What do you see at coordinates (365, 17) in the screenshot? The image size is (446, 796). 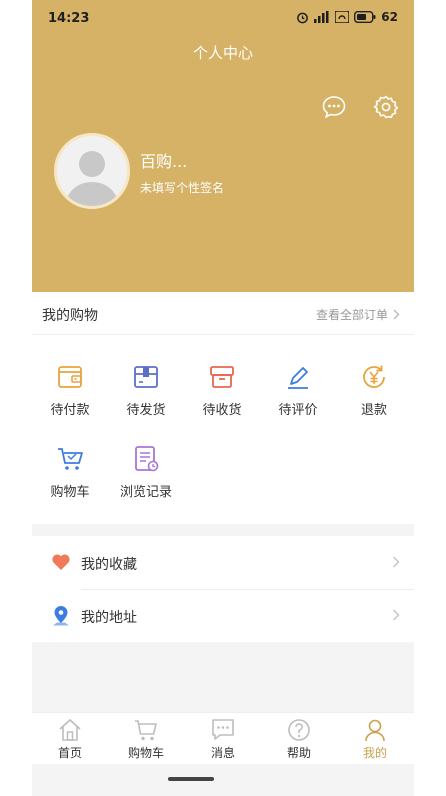 I see `battery-icon` at bounding box center [365, 17].